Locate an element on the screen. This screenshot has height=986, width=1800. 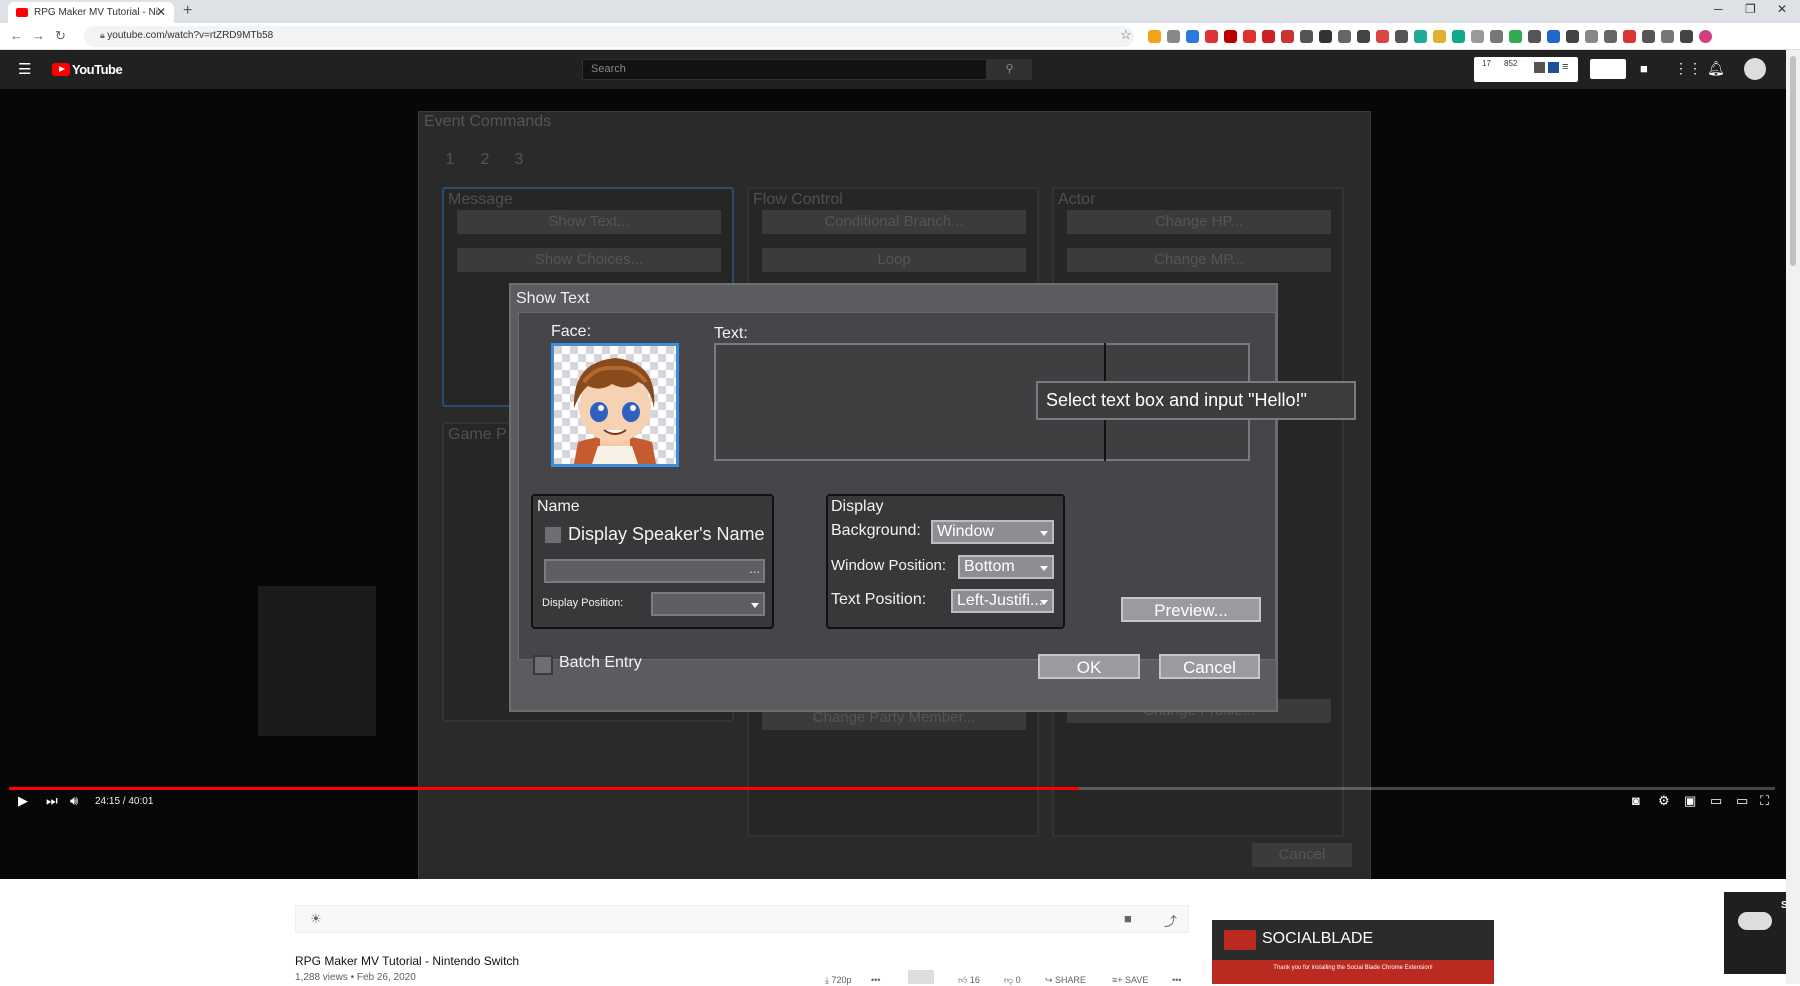
text-label: Text: is located at coordinates (731, 333).